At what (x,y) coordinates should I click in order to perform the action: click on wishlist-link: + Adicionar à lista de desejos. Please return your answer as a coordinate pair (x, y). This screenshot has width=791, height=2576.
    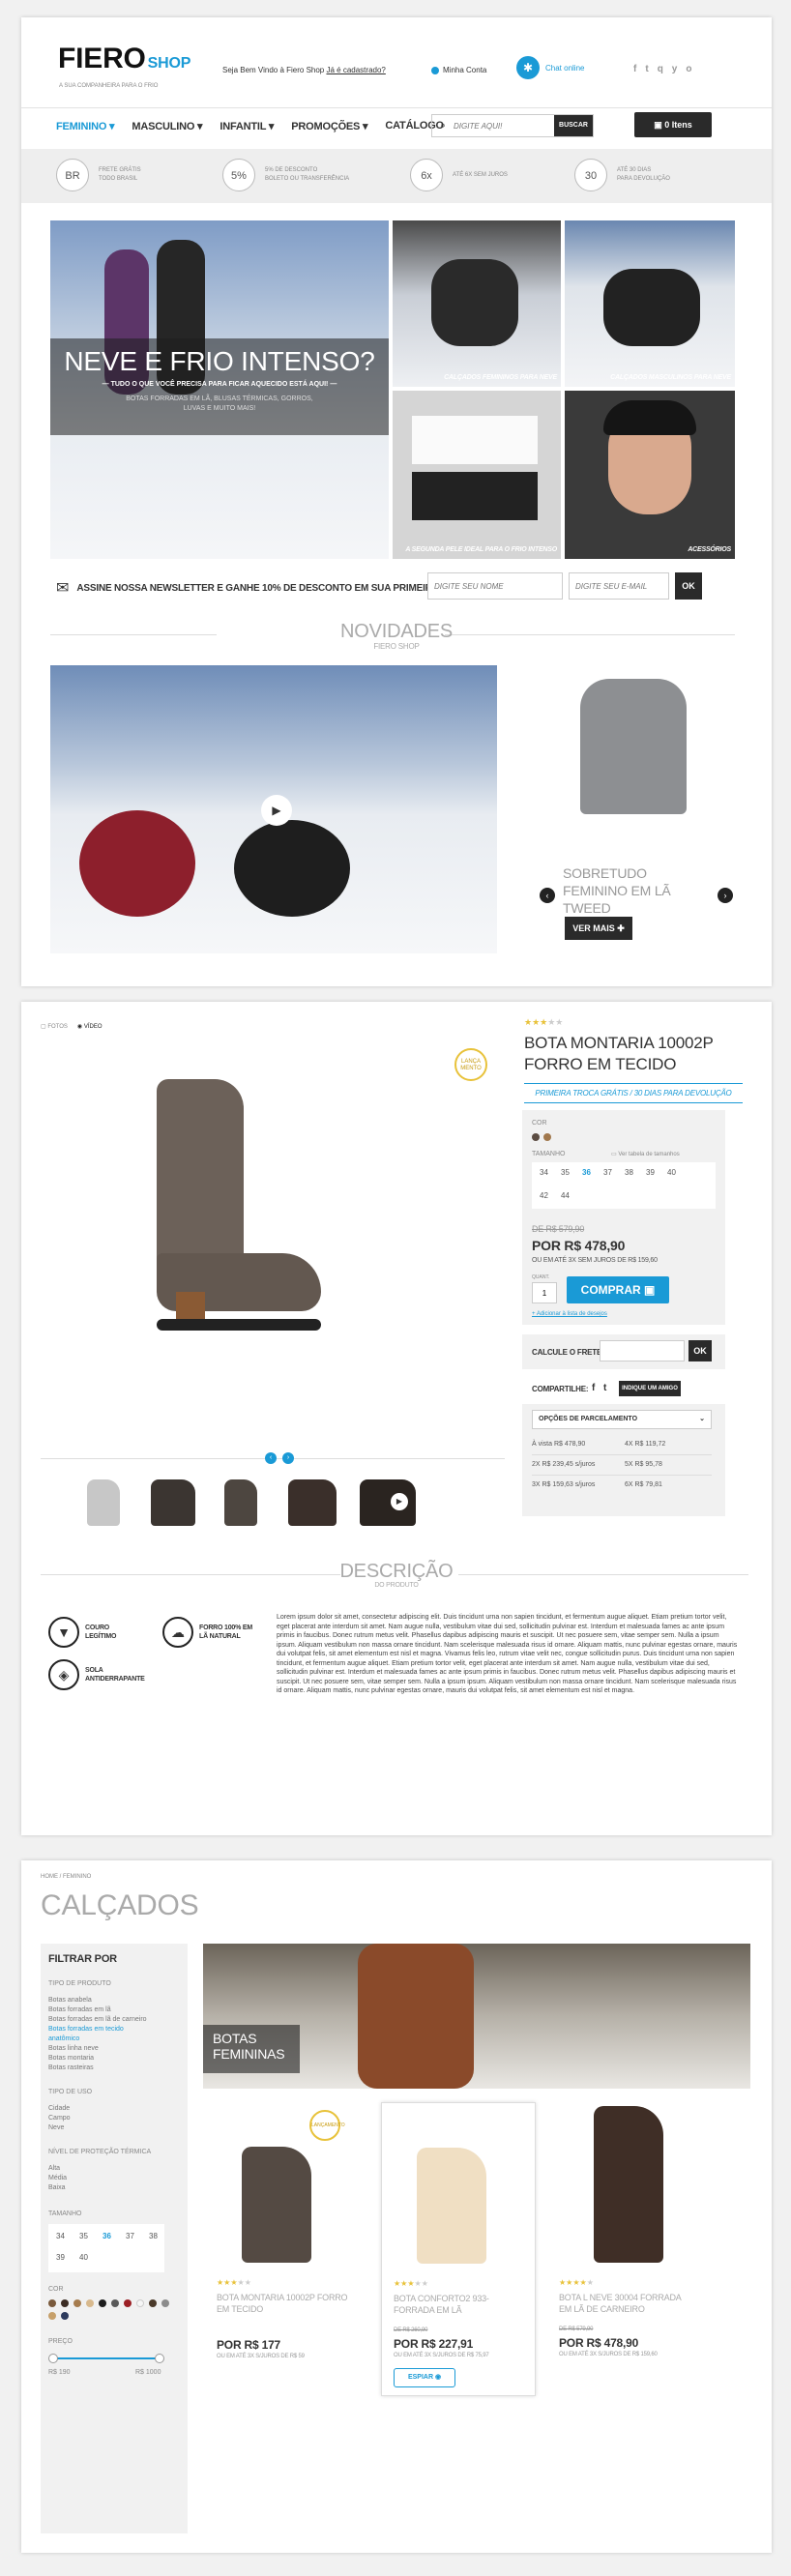
    Looking at the image, I should click on (569, 1314).